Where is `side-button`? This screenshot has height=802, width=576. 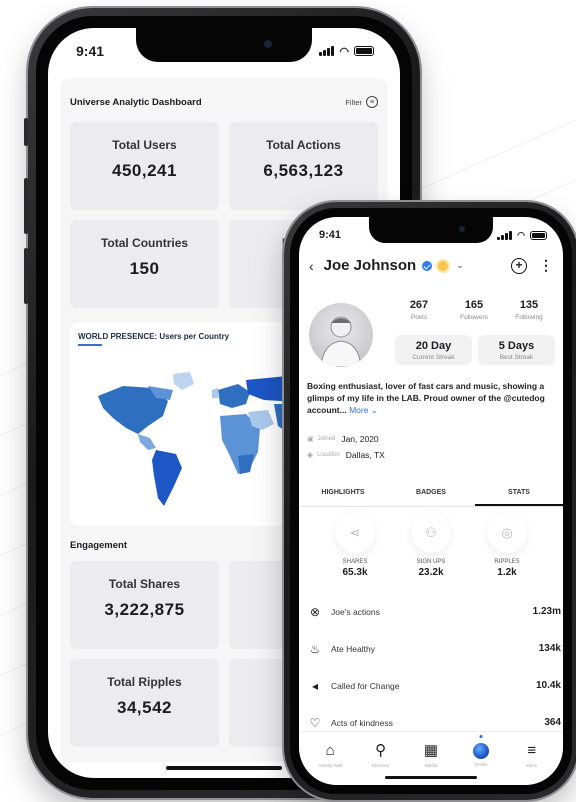
side-button is located at coordinates (26, 132).